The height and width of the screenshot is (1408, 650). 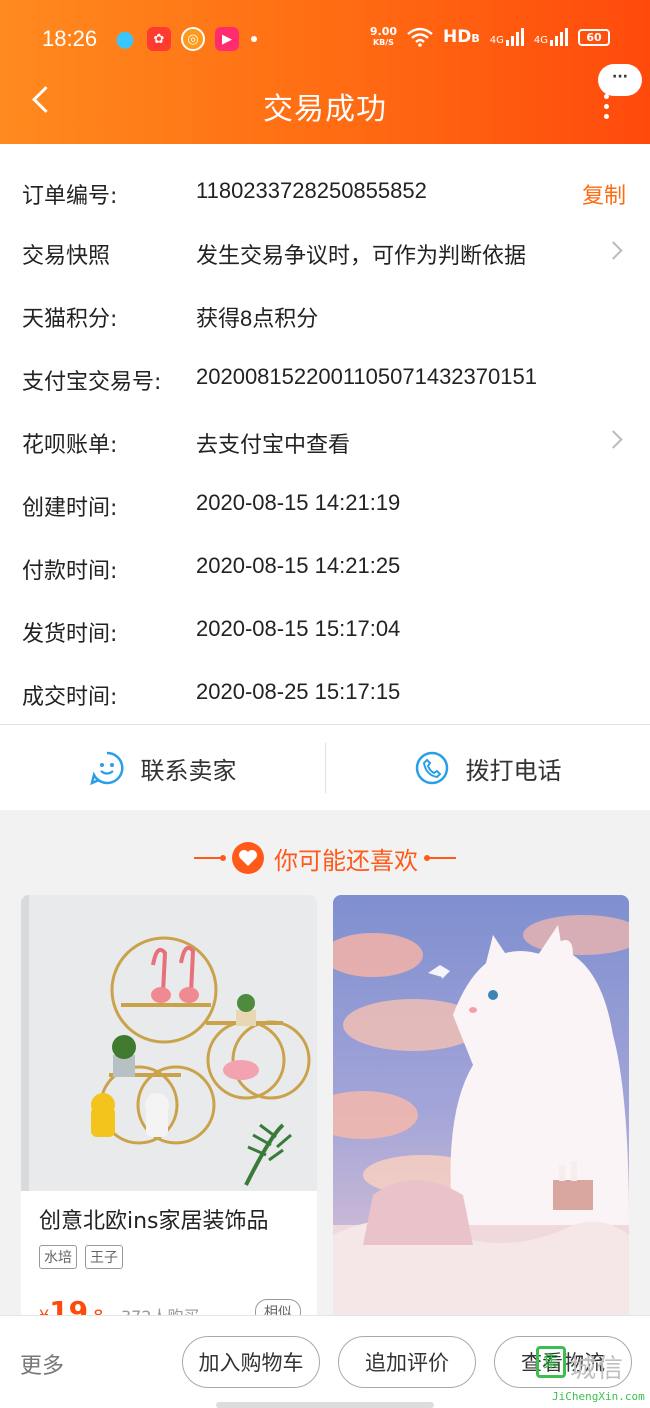 I want to click on net-speed: 9.00 KB/S, so click(x=383, y=37).